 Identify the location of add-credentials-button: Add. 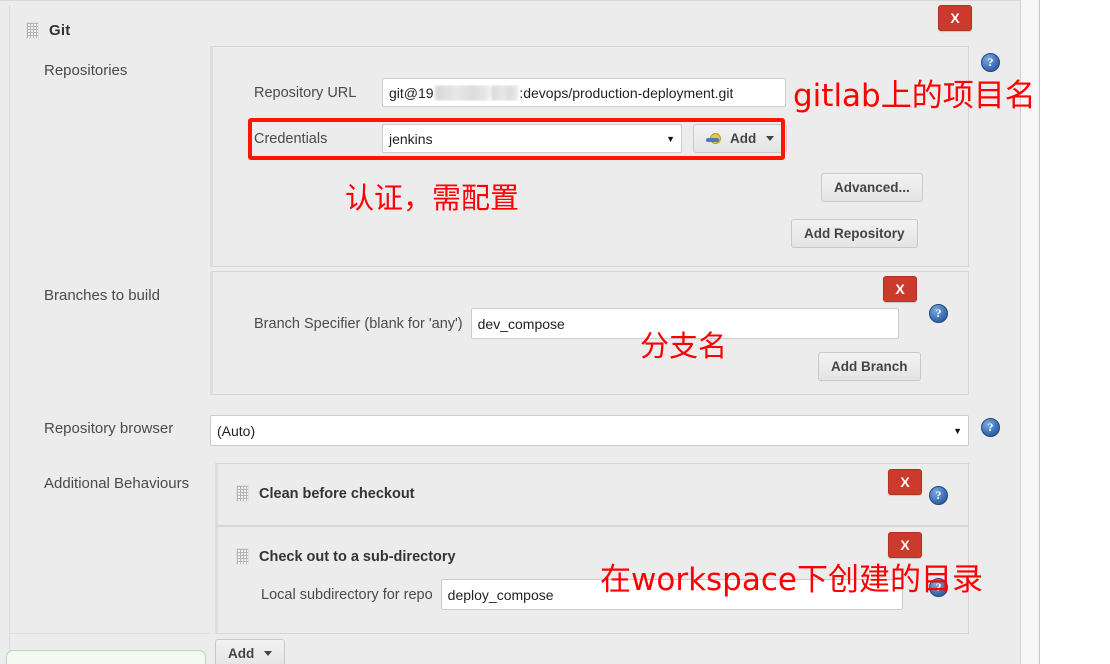
(740, 138).